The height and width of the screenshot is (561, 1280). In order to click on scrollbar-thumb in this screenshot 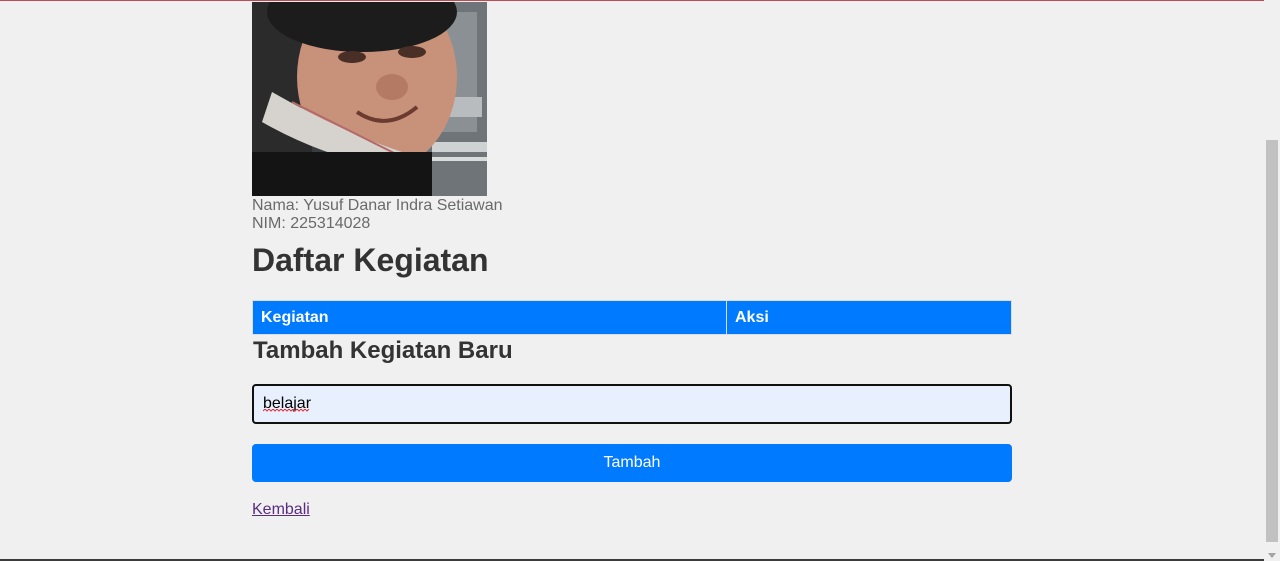, I will do `click(1272, 341)`.